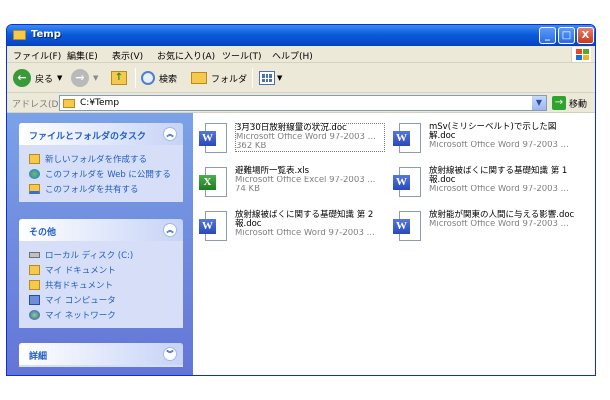  Describe the element at coordinates (101, 354) in the screenshot. I see `details-header: 詳細 ︾` at that location.